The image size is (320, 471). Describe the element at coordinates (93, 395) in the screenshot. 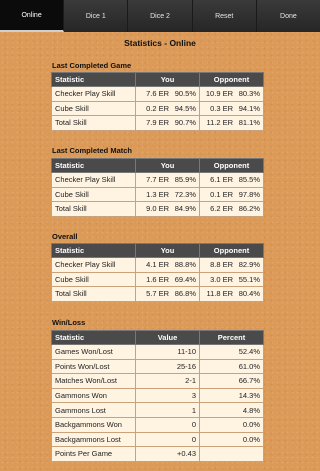

I see `stat-label: Gammons Won` at that location.